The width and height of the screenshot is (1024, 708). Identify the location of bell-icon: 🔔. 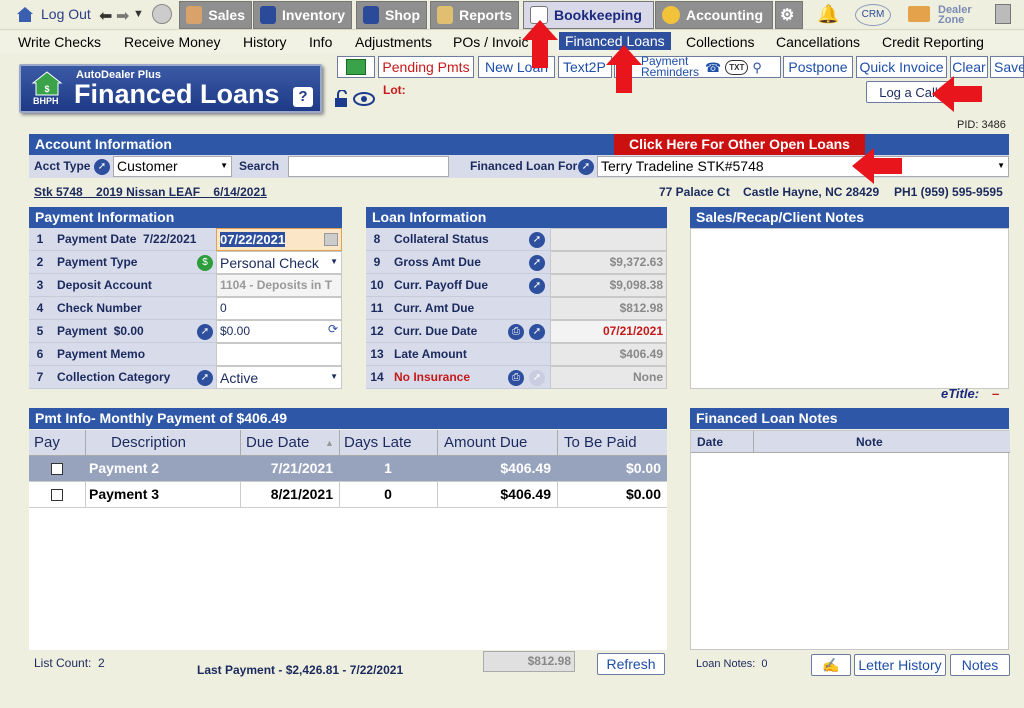
(828, 14).